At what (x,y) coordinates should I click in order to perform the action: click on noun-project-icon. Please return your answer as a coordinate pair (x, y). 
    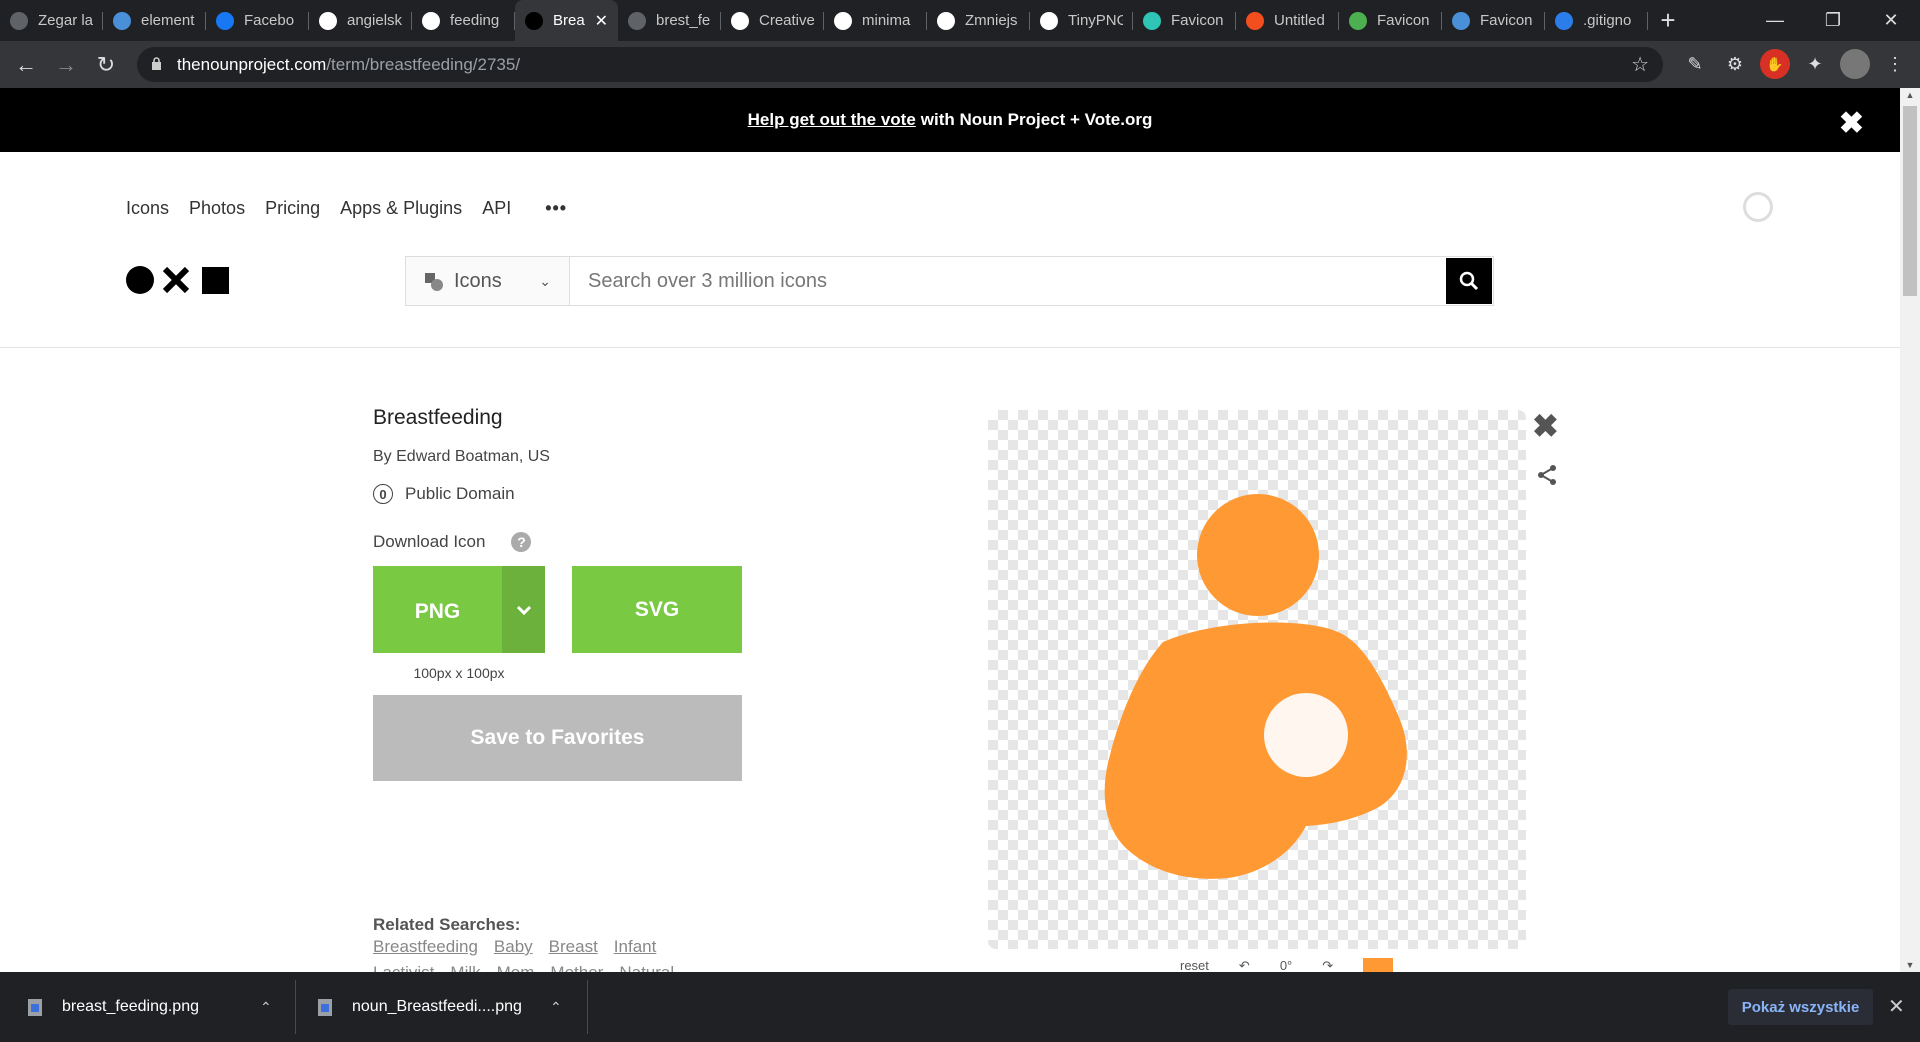
    Looking at the image, I should click on (1461, 20).